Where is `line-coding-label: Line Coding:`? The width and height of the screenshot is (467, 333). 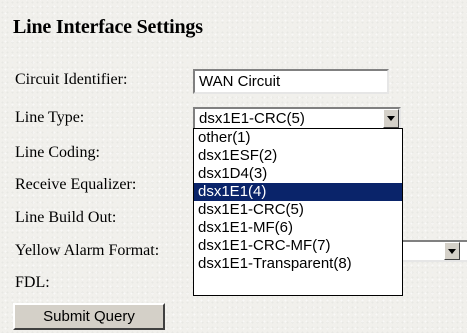 line-coding-label: Line Coding: is located at coordinates (57, 152).